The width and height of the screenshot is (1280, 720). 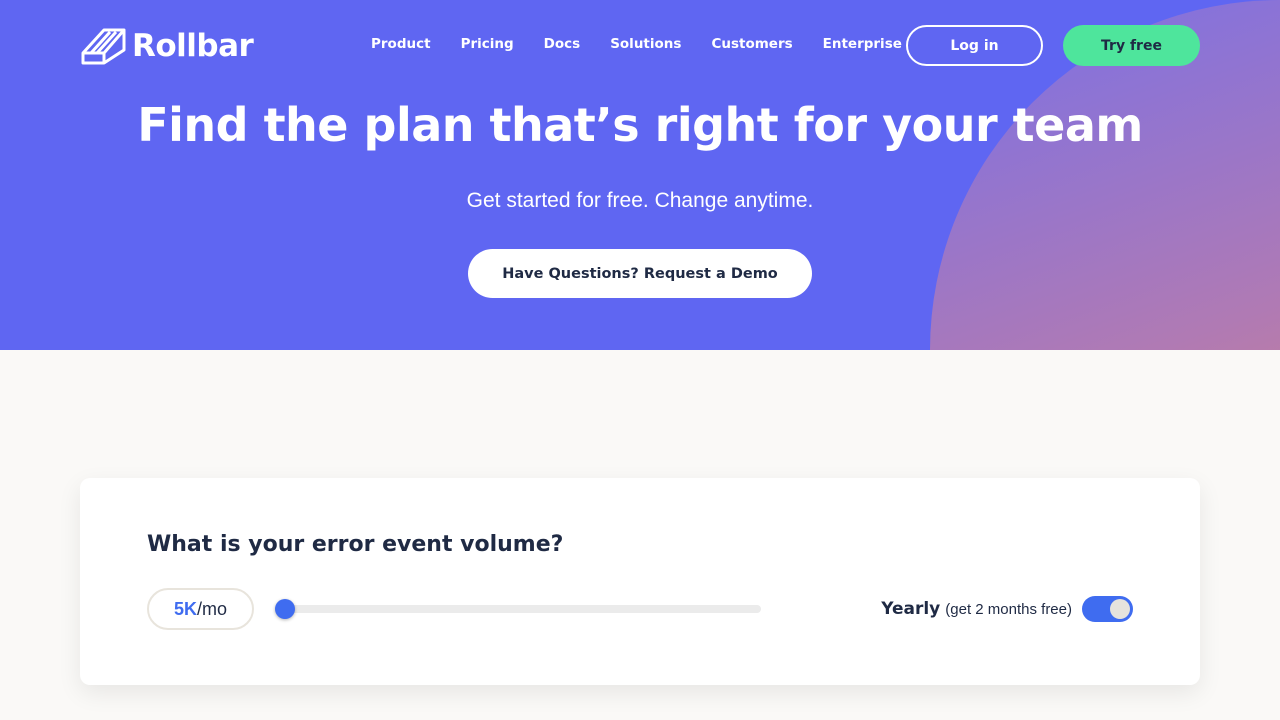 What do you see at coordinates (285, 609) in the screenshot?
I see `slider-thumb` at bounding box center [285, 609].